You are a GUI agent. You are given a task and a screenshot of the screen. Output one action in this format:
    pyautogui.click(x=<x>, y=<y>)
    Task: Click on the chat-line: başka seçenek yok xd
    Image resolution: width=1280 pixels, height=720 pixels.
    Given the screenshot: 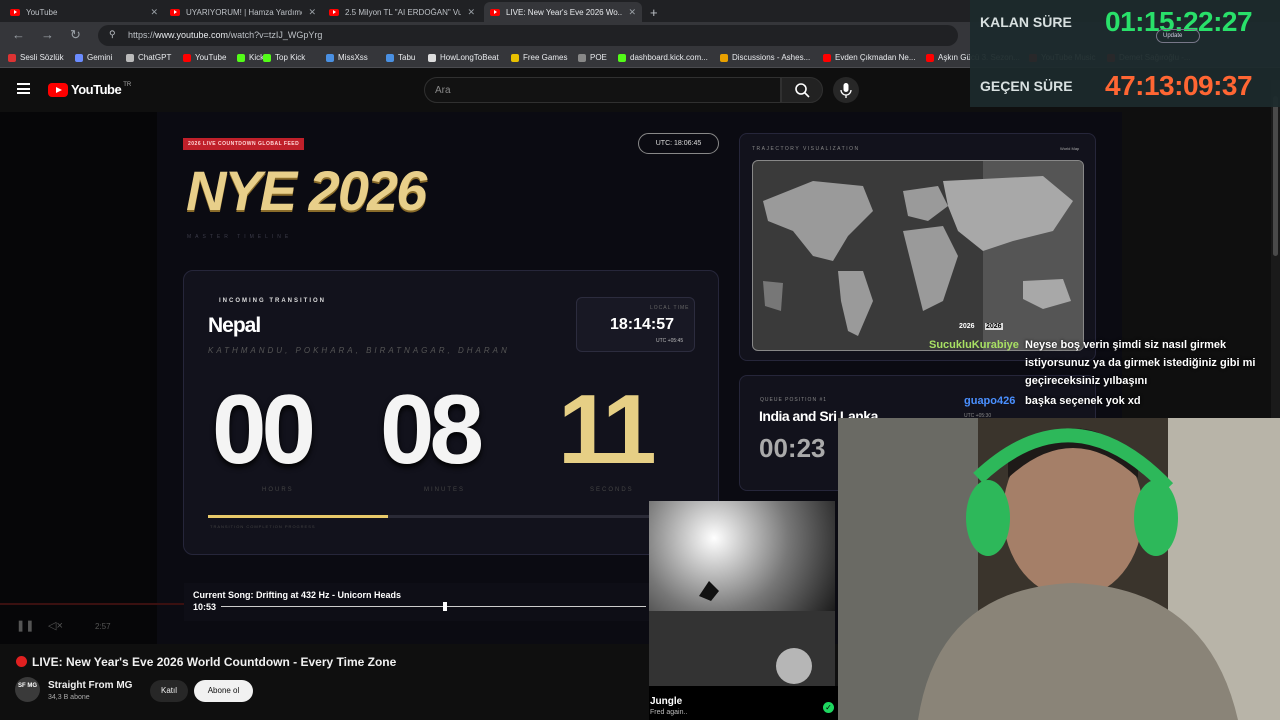 What is the action you would take?
    pyautogui.click(x=1083, y=401)
    